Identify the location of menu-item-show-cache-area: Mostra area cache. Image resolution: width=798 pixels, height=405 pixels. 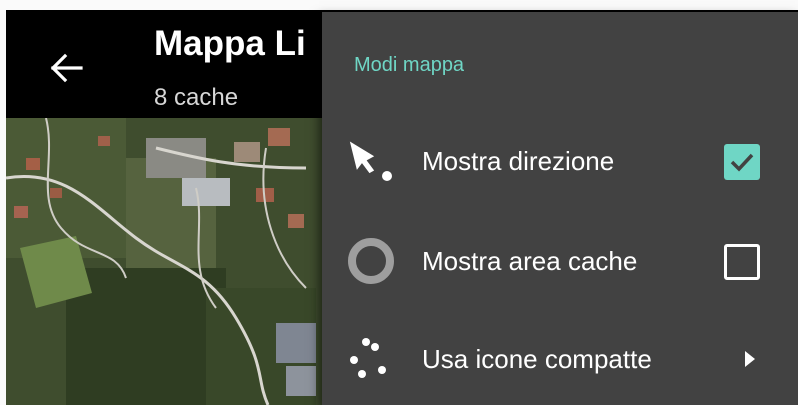
(560, 260).